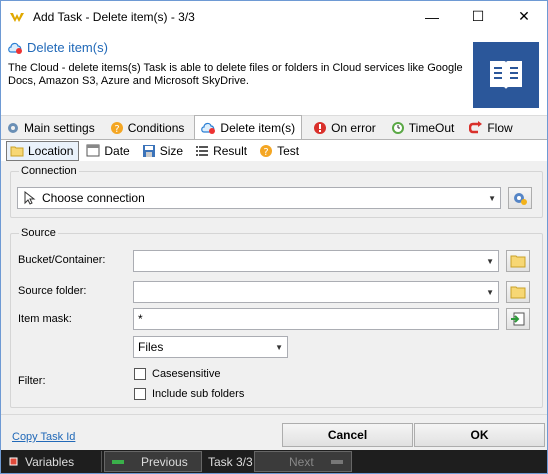  Describe the element at coordinates (316, 319) in the screenshot. I see `item-mask-input: *` at that location.